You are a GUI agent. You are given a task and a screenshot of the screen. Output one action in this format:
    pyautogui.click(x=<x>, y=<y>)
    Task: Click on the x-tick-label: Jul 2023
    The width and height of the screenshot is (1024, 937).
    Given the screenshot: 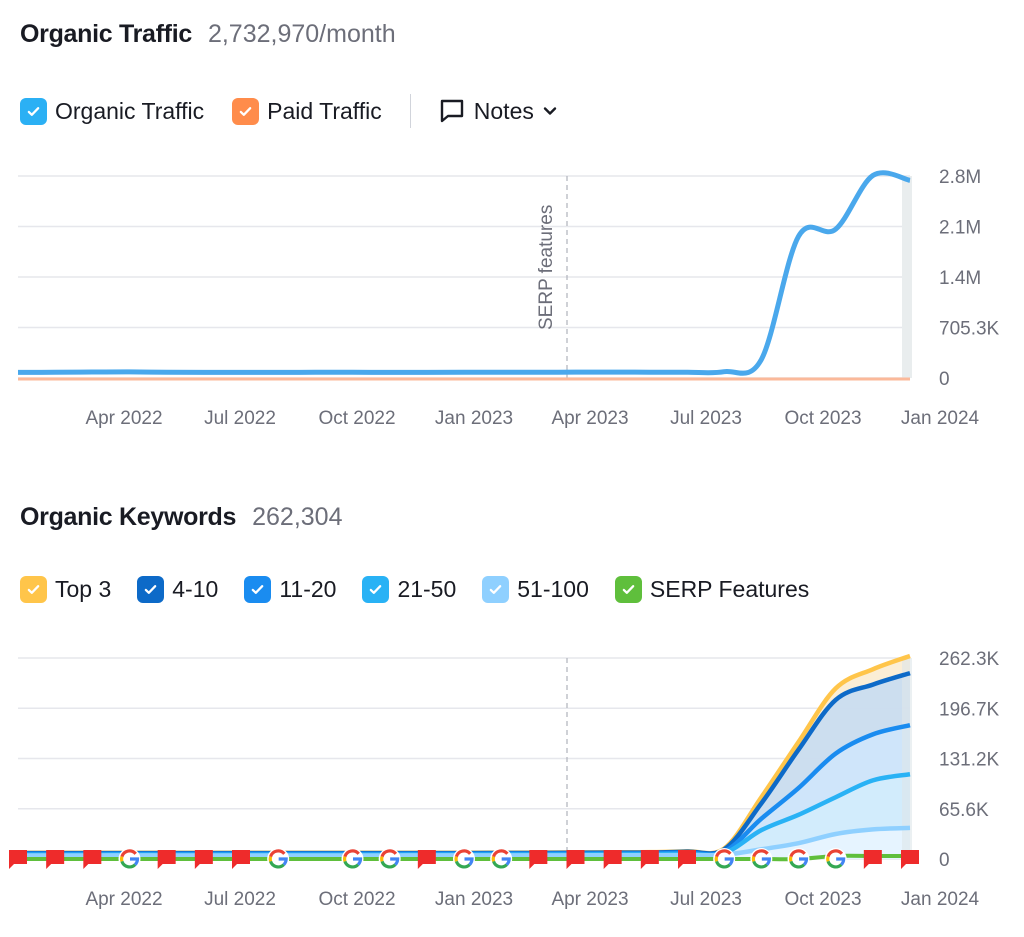 What is the action you would take?
    pyautogui.click(x=706, y=899)
    